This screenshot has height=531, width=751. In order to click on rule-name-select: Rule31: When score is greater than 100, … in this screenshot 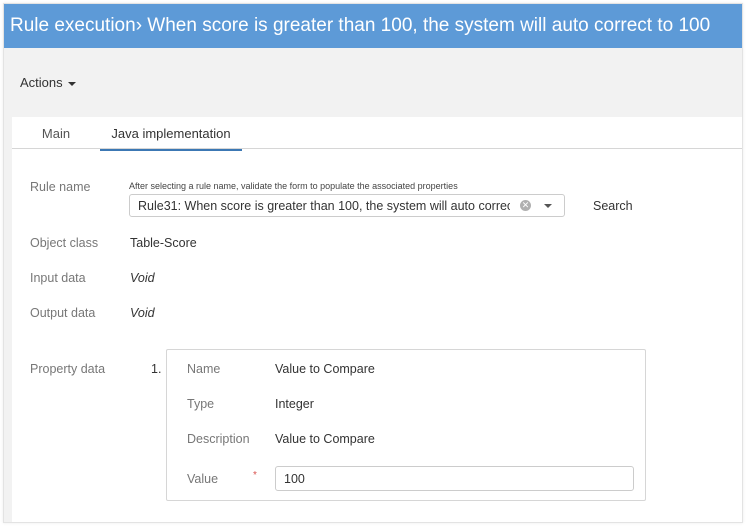, I will do `click(347, 205)`.